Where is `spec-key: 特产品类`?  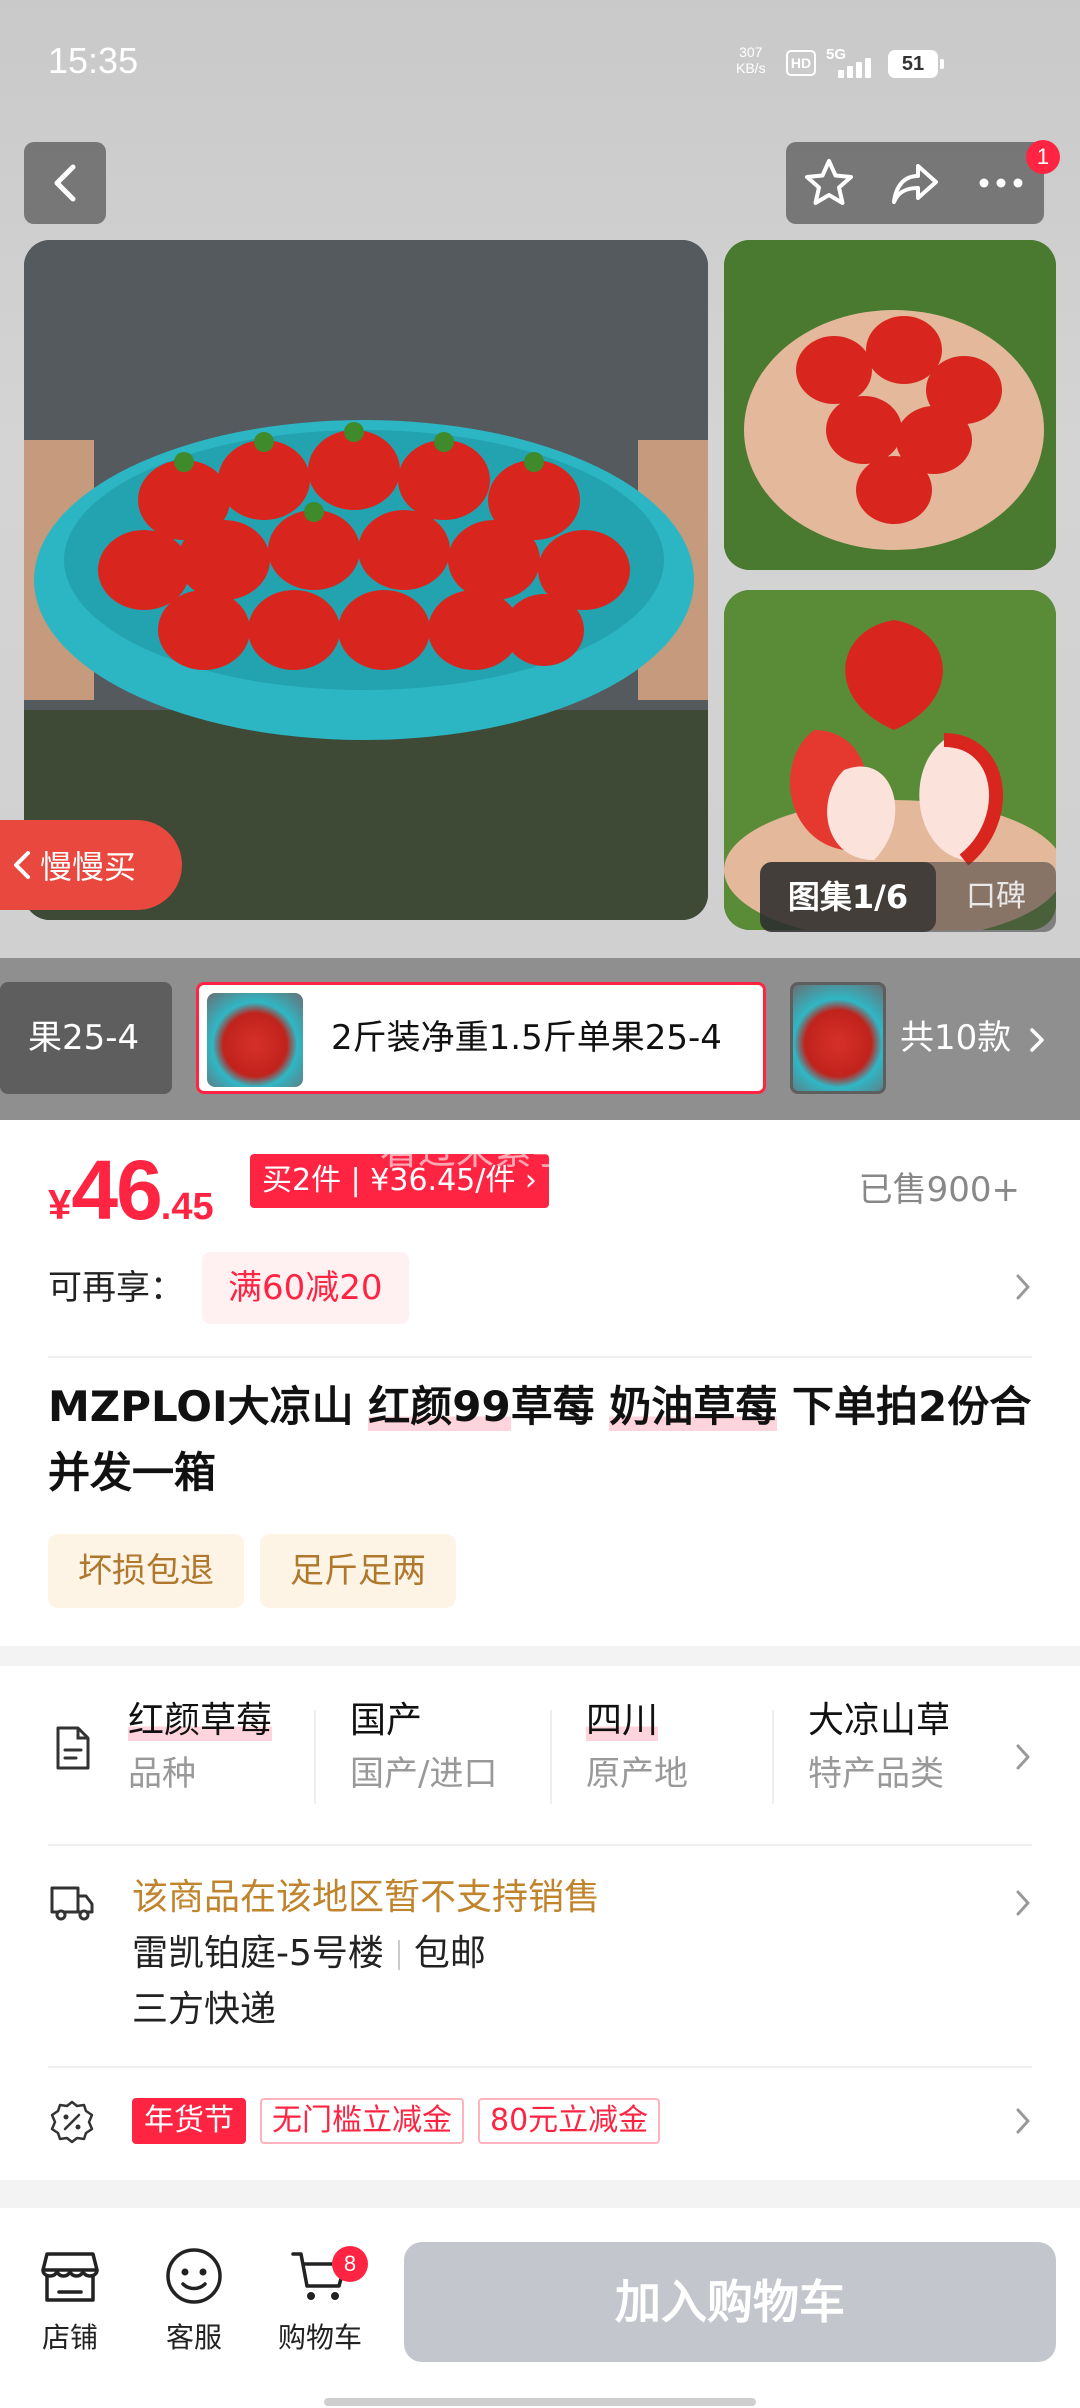
spec-key: 特产品类 is located at coordinates (876, 1774).